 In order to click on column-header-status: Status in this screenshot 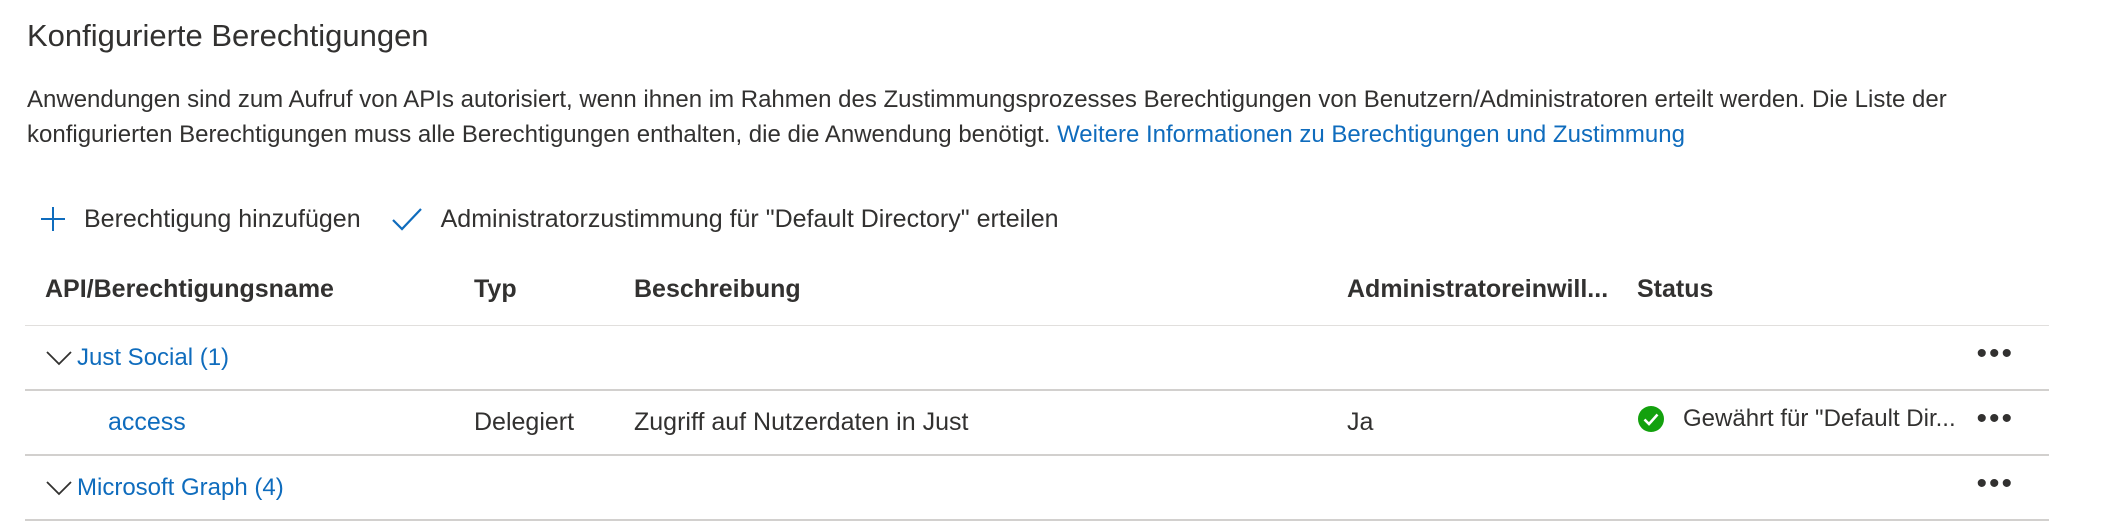, I will do `click(1675, 289)`.